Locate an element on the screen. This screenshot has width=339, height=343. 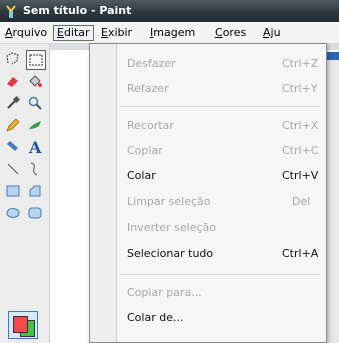
curve-tool is located at coordinates (36, 170).